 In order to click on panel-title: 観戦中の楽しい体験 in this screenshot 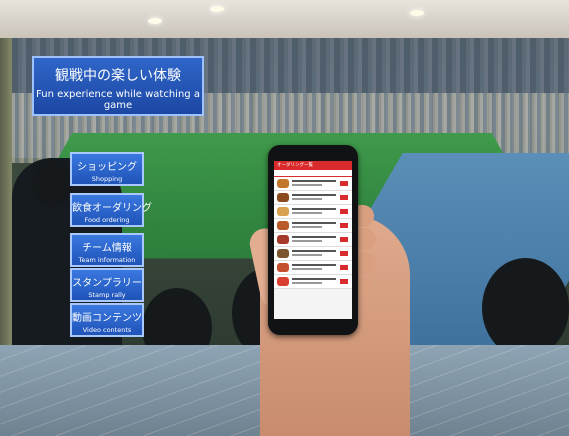, I will do `click(118, 76)`.